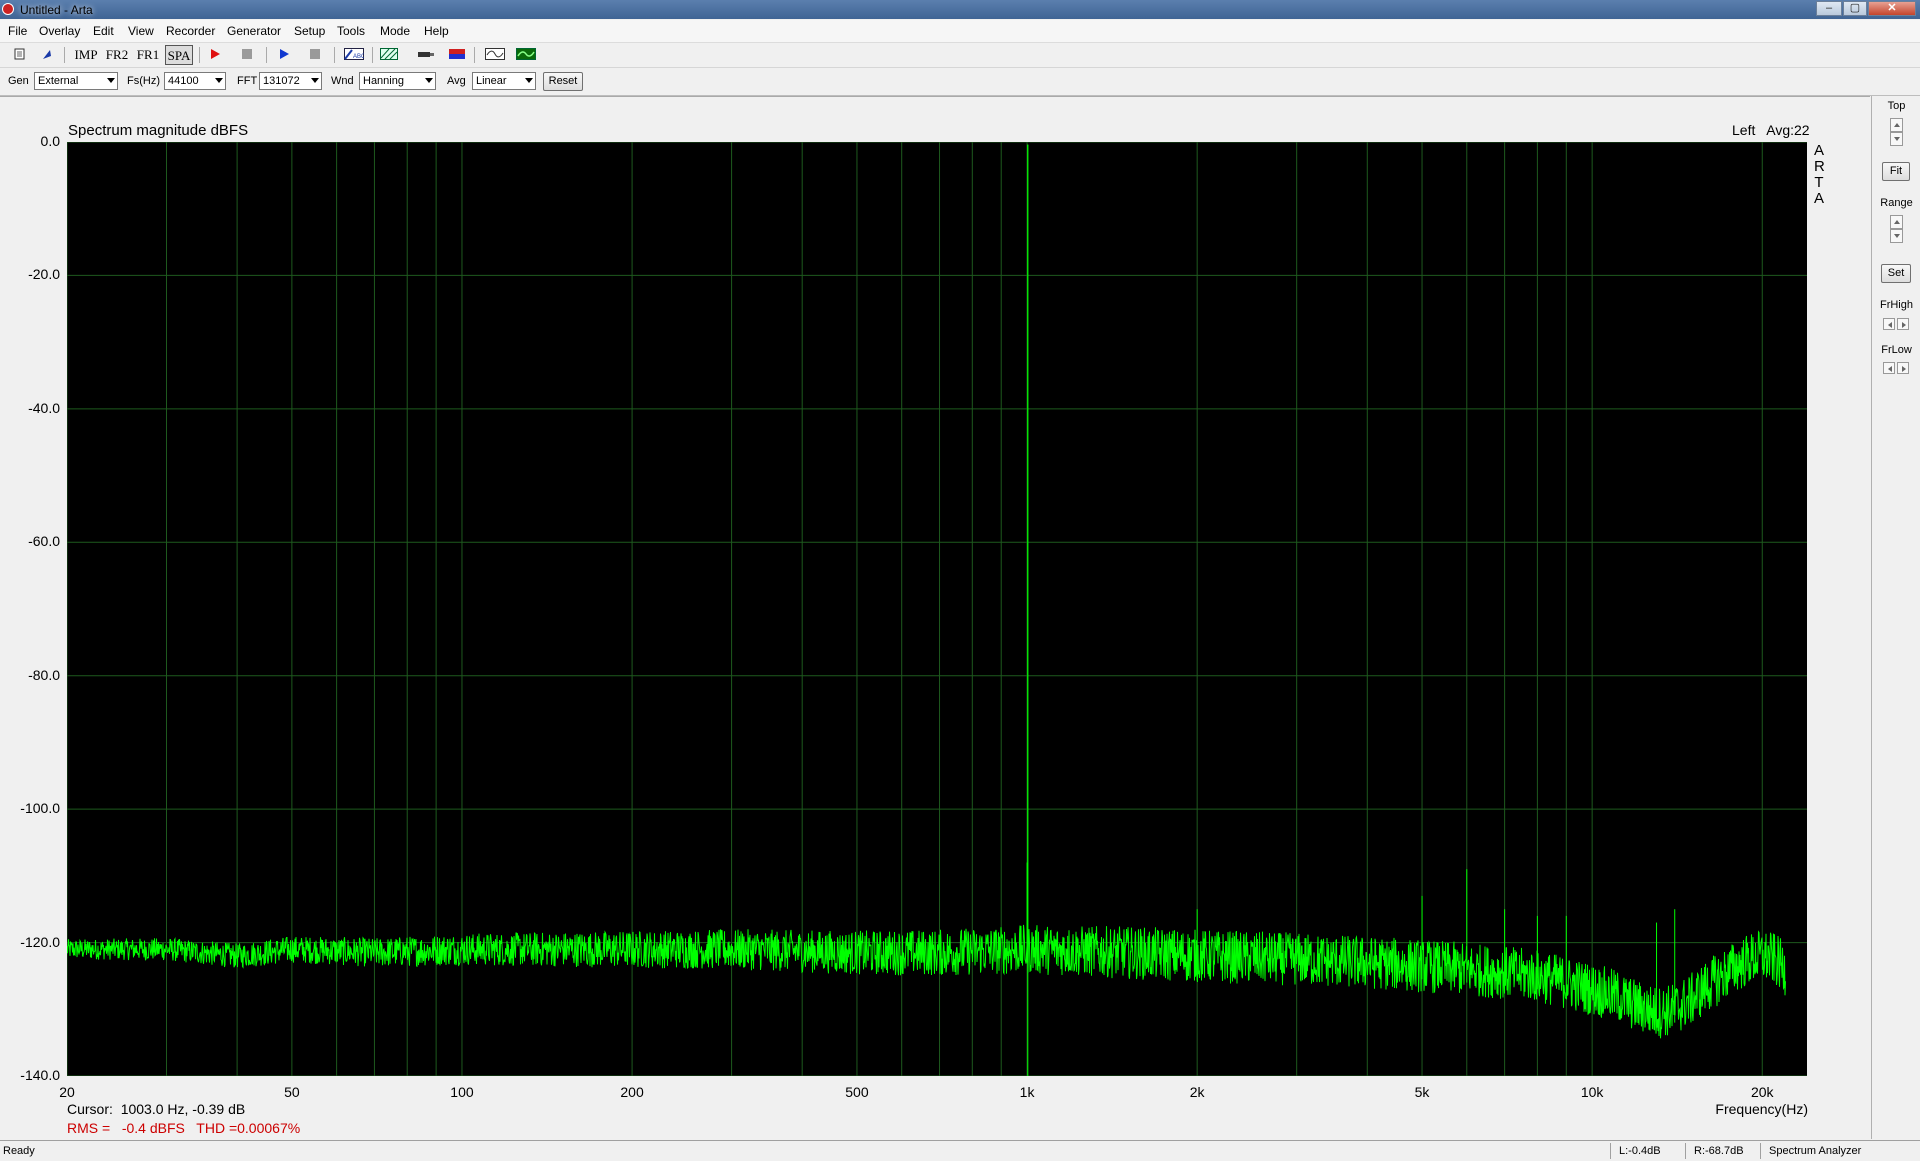 This screenshot has height=1161, width=1920. Describe the element at coordinates (1896, 139) in the screenshot. I see `top-down-arrow-icon` at that location.